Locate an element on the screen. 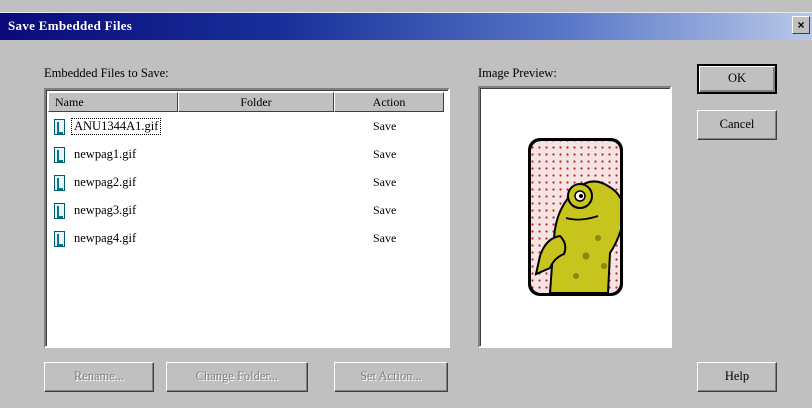  window-title: Save Embedded Files is located at coordinates (70, 25).